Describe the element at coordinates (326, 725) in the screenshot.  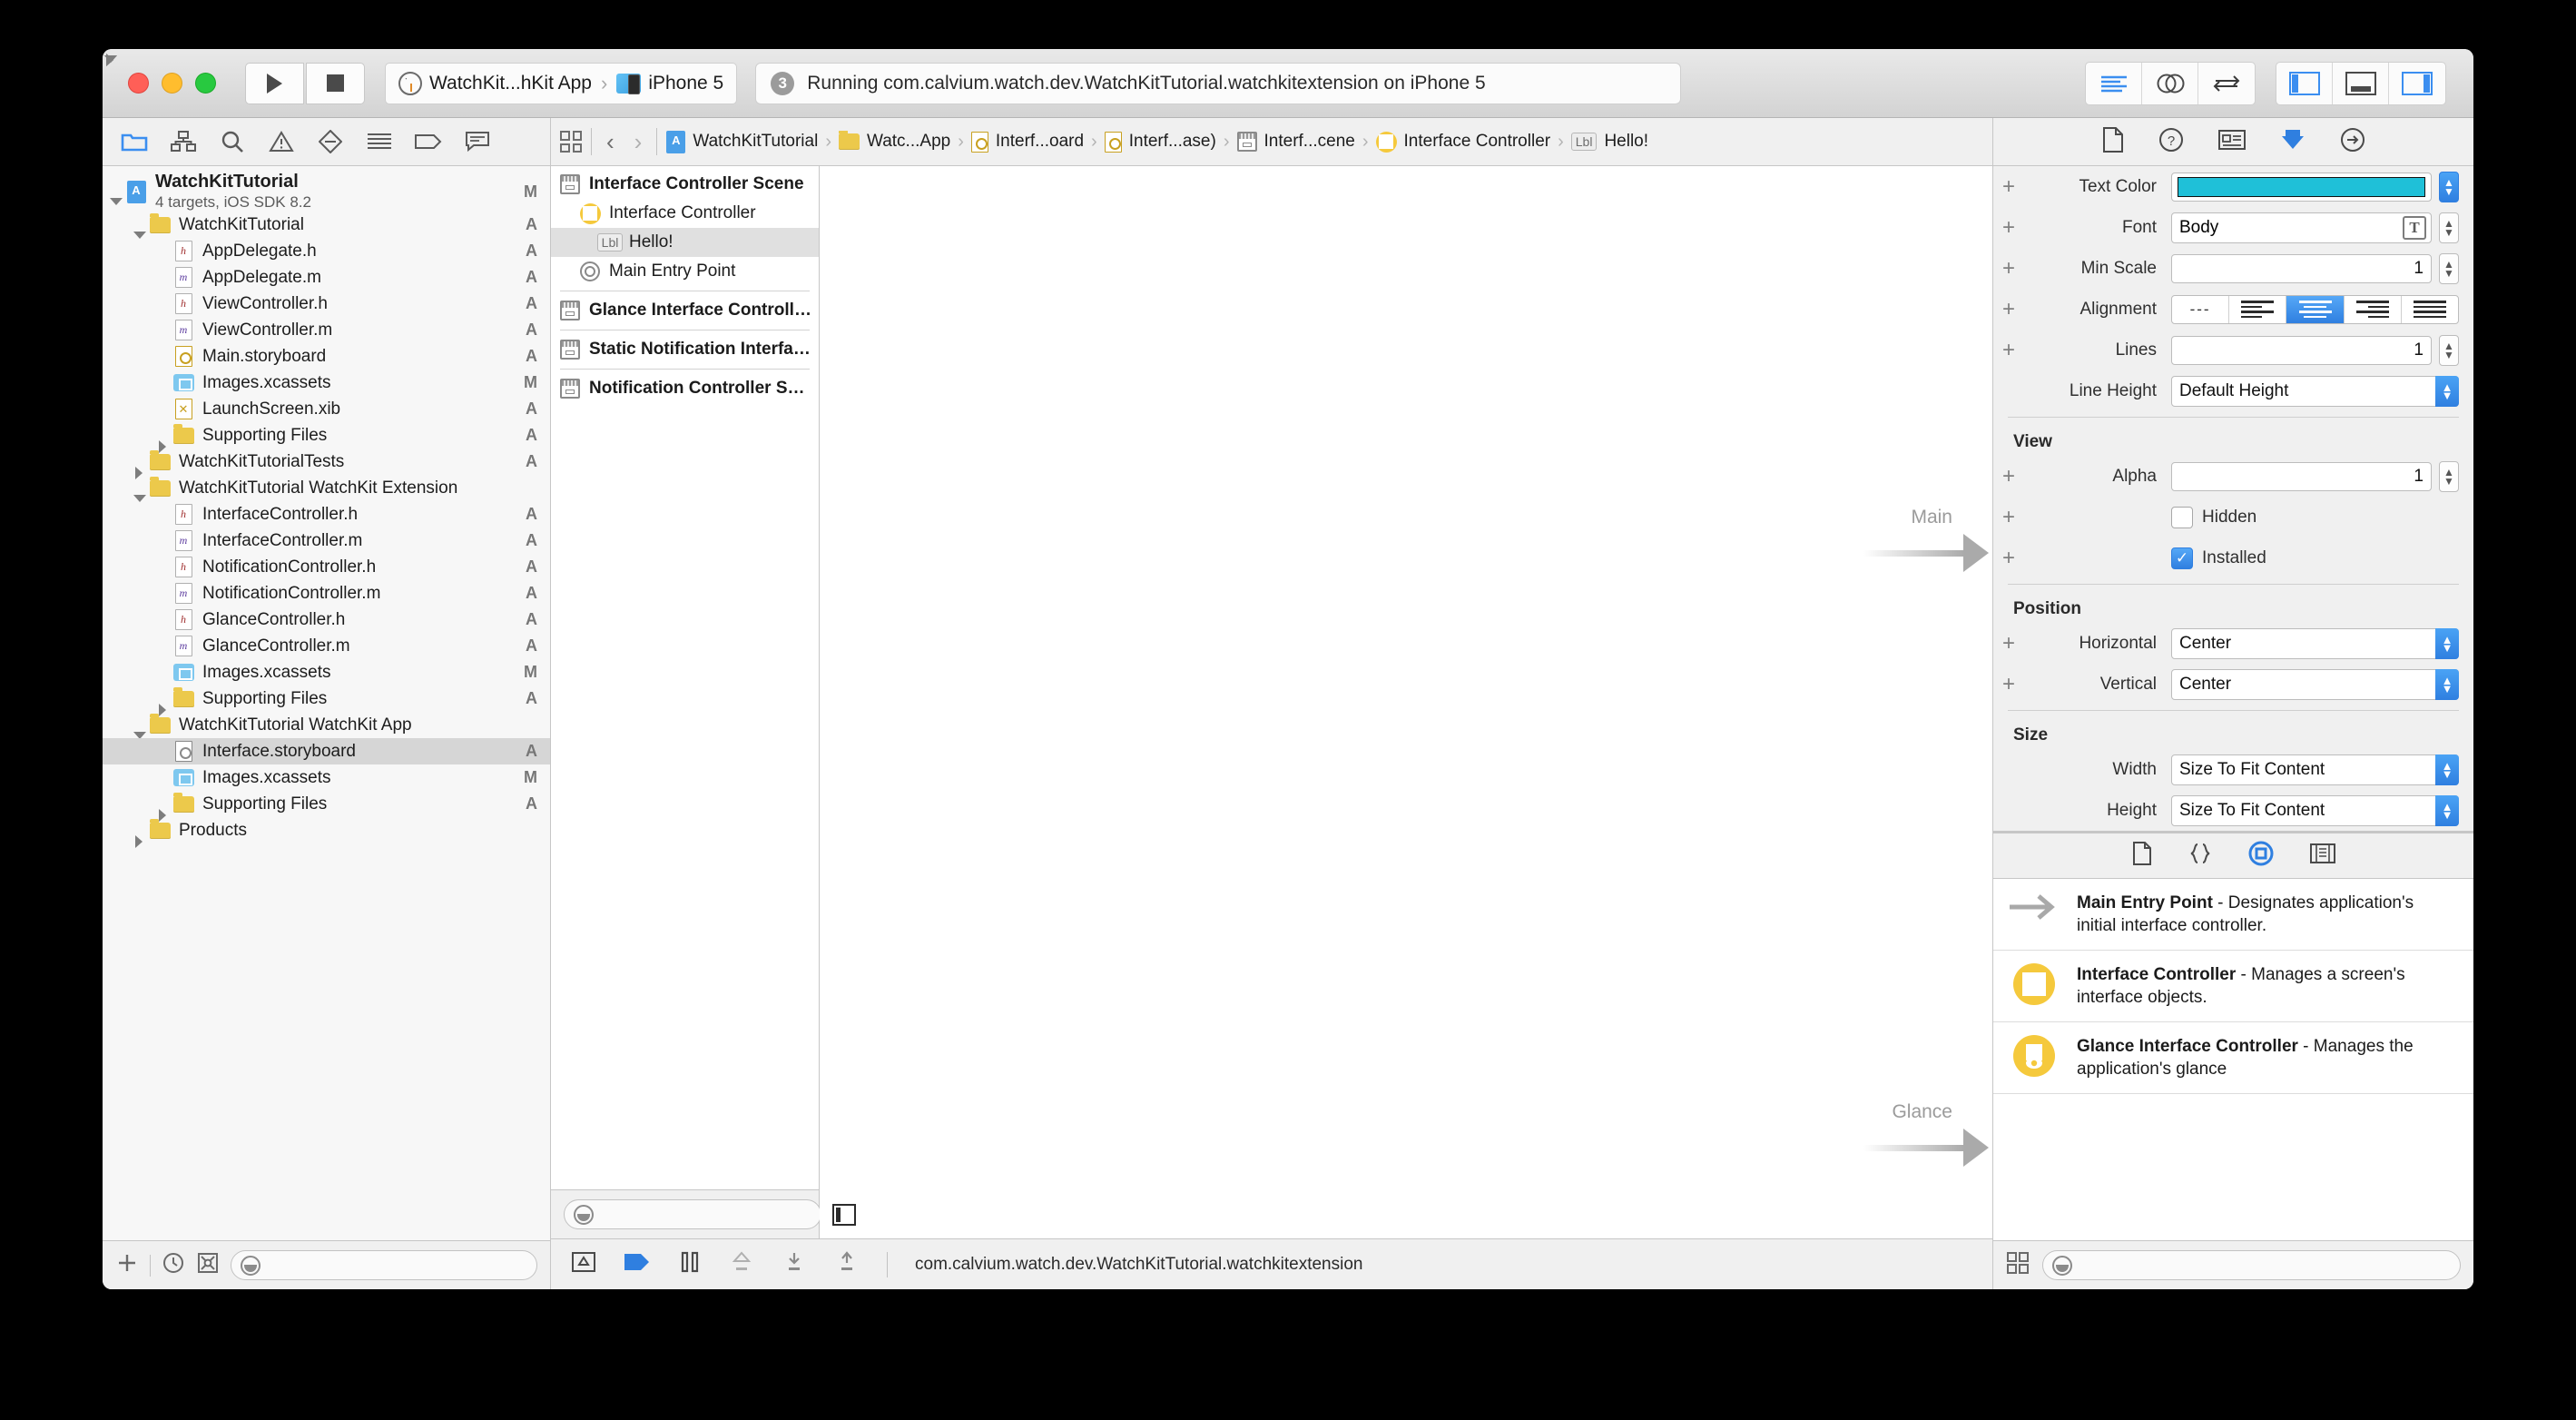
I see `file-row: WatchKitTutorial WatchKit App` at that location.